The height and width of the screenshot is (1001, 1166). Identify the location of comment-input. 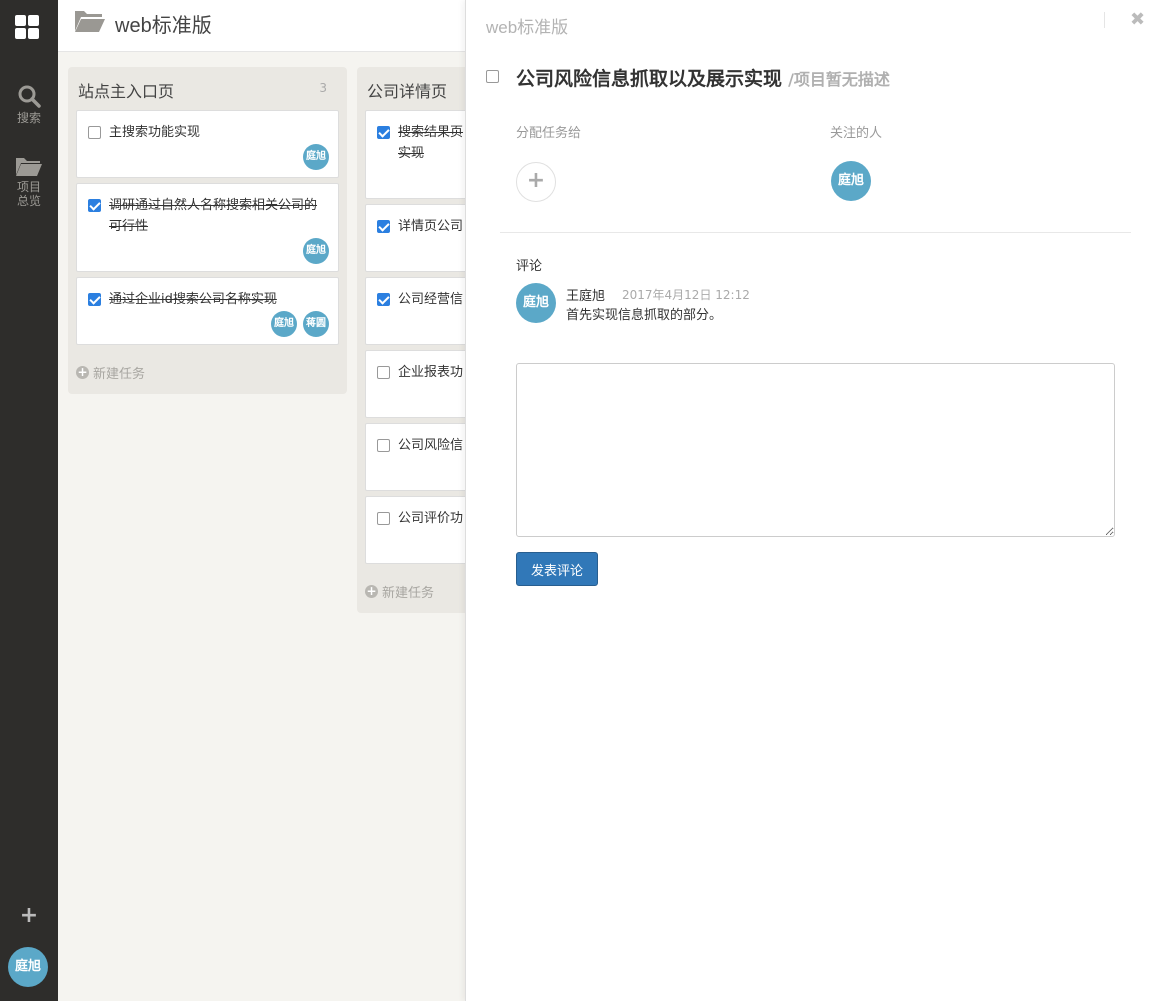
(815, 450).